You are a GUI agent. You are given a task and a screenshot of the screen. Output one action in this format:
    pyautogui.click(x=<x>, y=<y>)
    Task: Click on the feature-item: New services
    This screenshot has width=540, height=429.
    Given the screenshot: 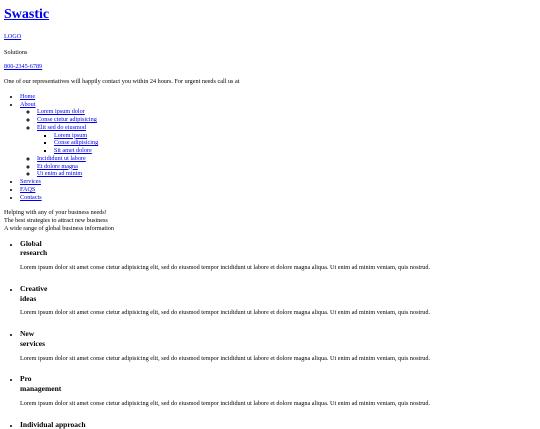 What is the action you would take?
    pyautogui.click(x=278, y=339)
    